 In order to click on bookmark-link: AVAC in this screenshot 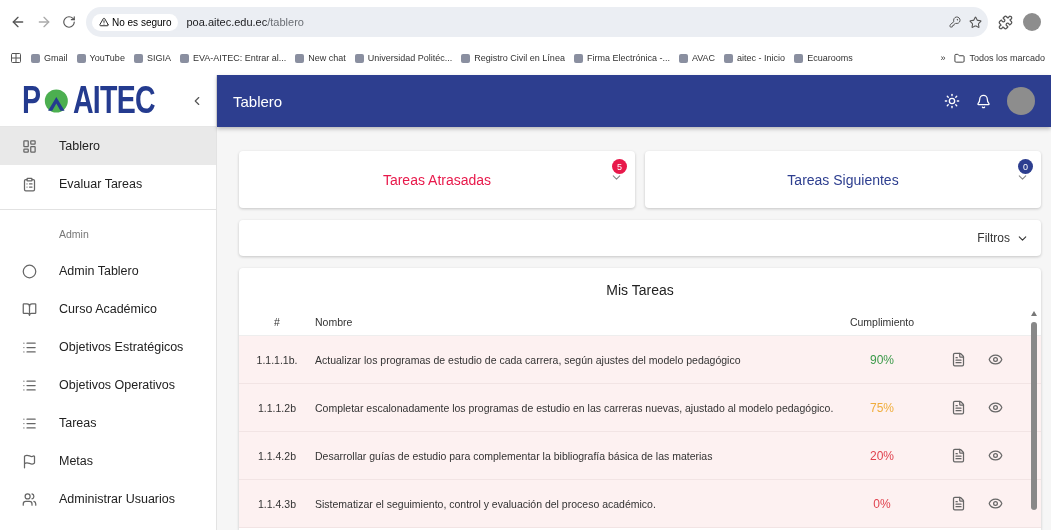, I will do `click(697, 58)`.